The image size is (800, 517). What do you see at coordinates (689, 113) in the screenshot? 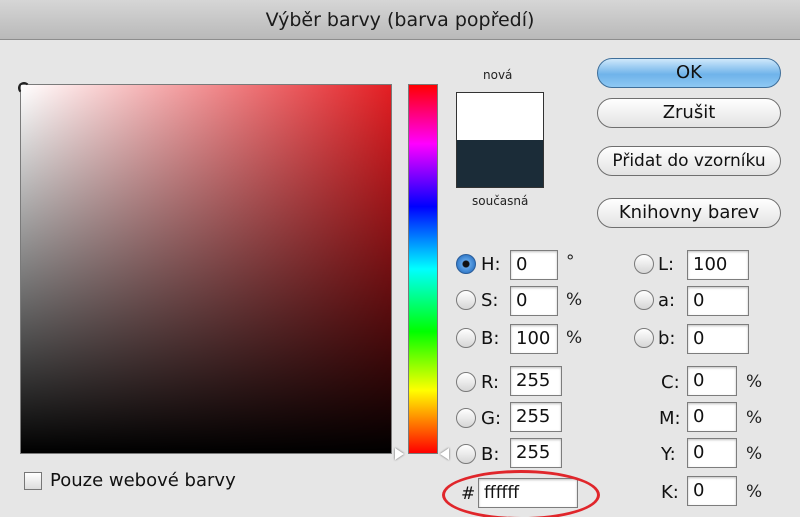
I see `cancel-button: Zrušit` at bounding box center [689, 113].